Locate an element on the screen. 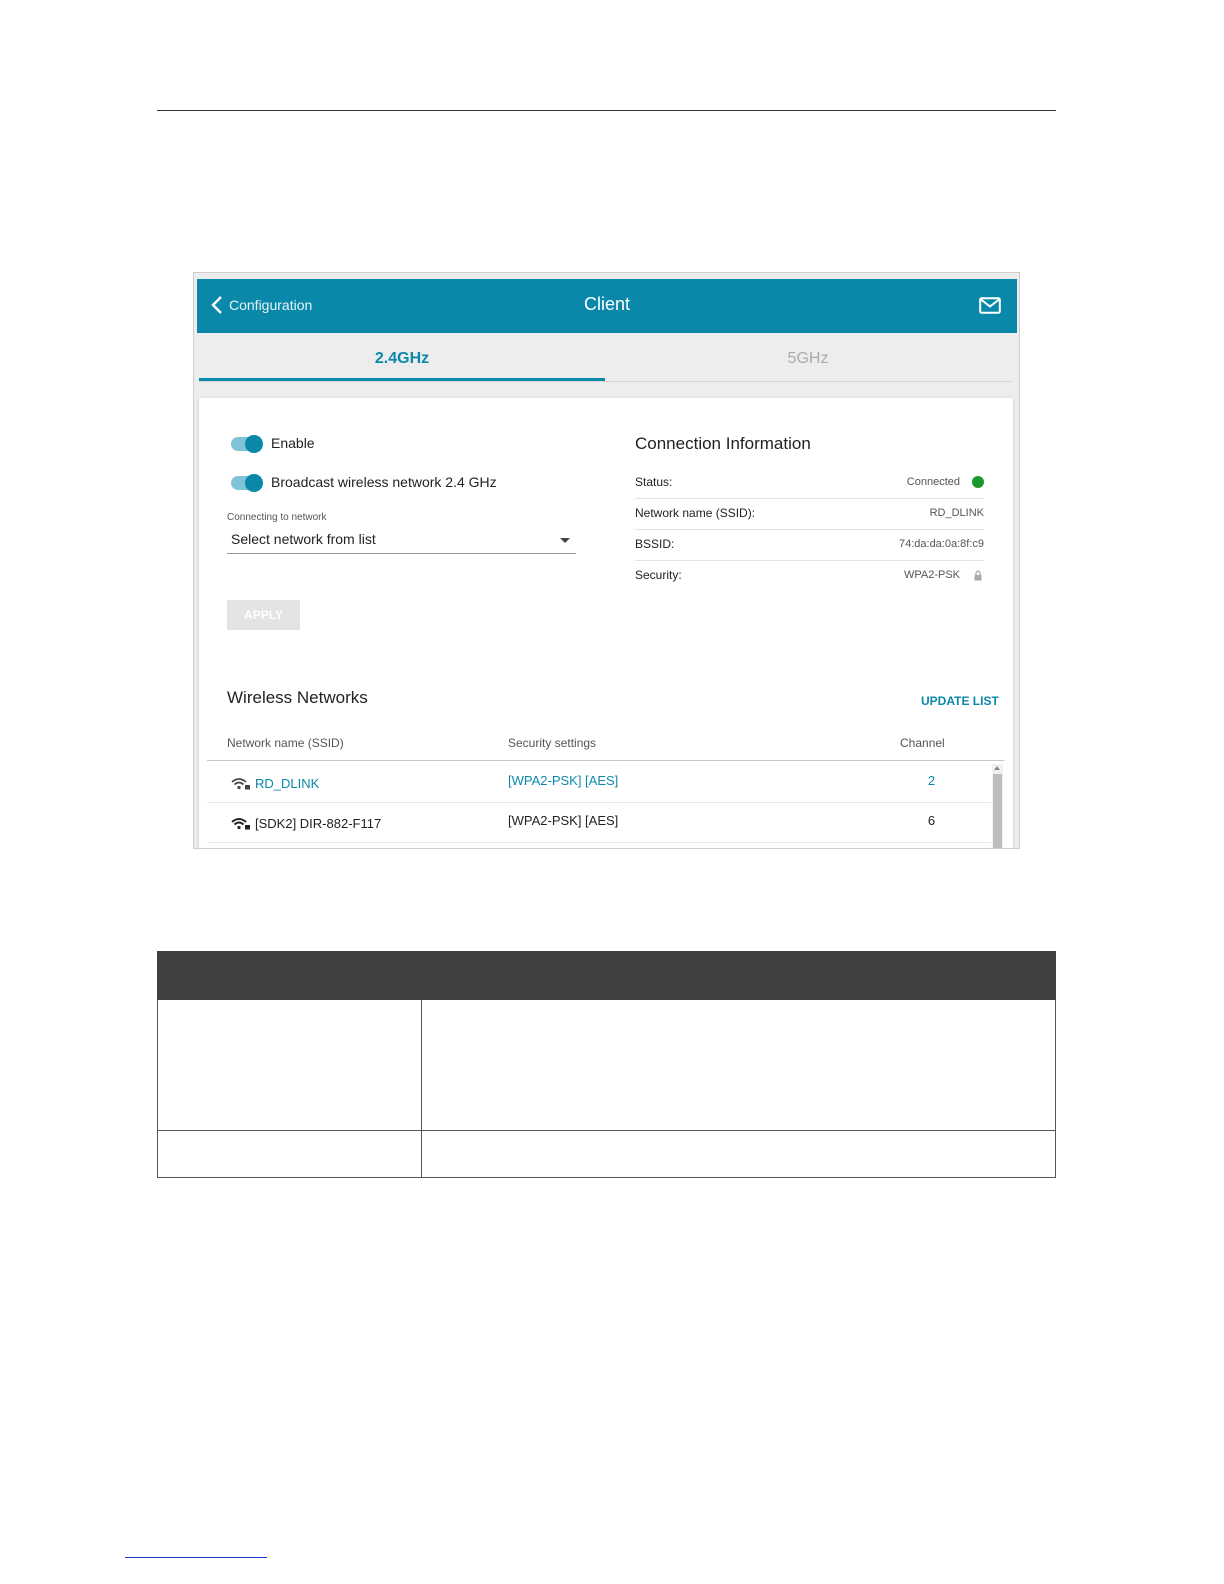 The height and width of the screenshot is (1584, 1224). column-security: Security settings is located at coordinates (552, 743).